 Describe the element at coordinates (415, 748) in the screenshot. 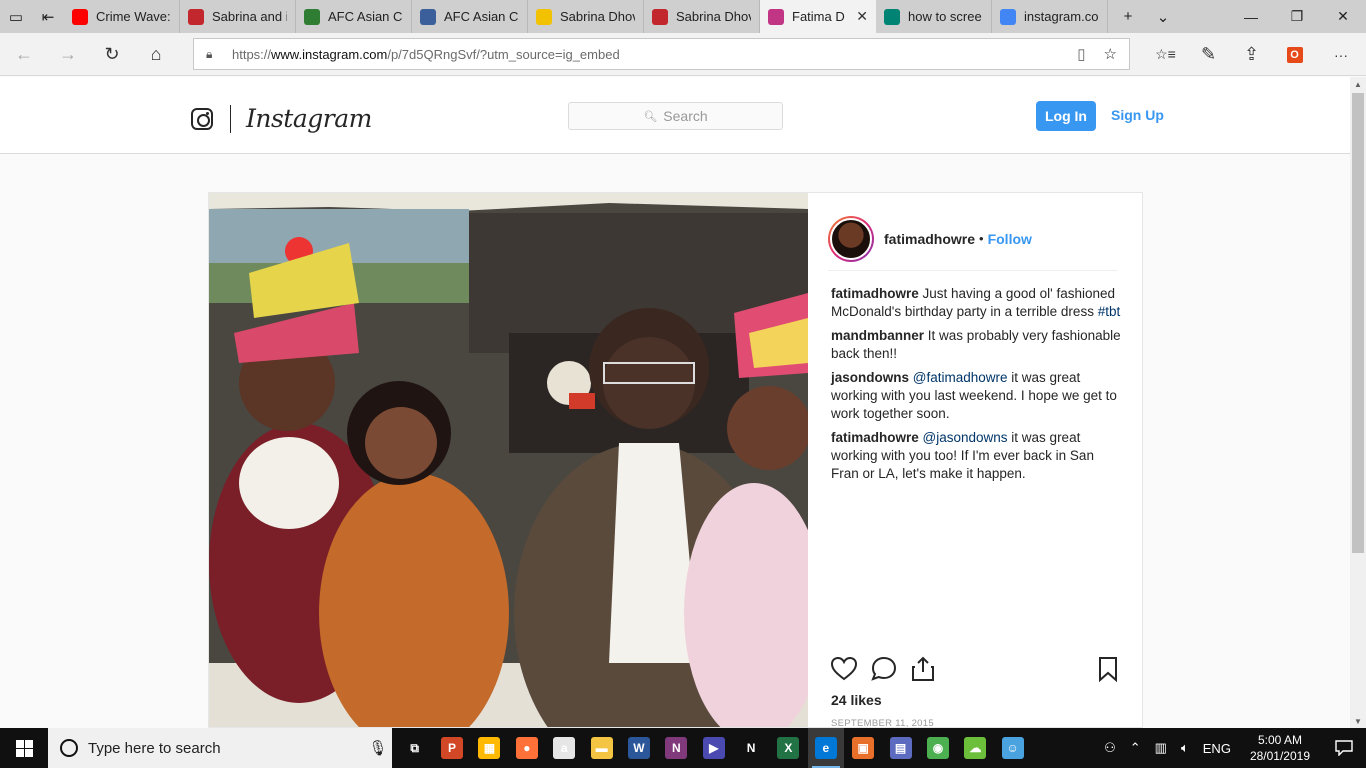

I see `task-view-taskbar-button: ⧉` at that location.